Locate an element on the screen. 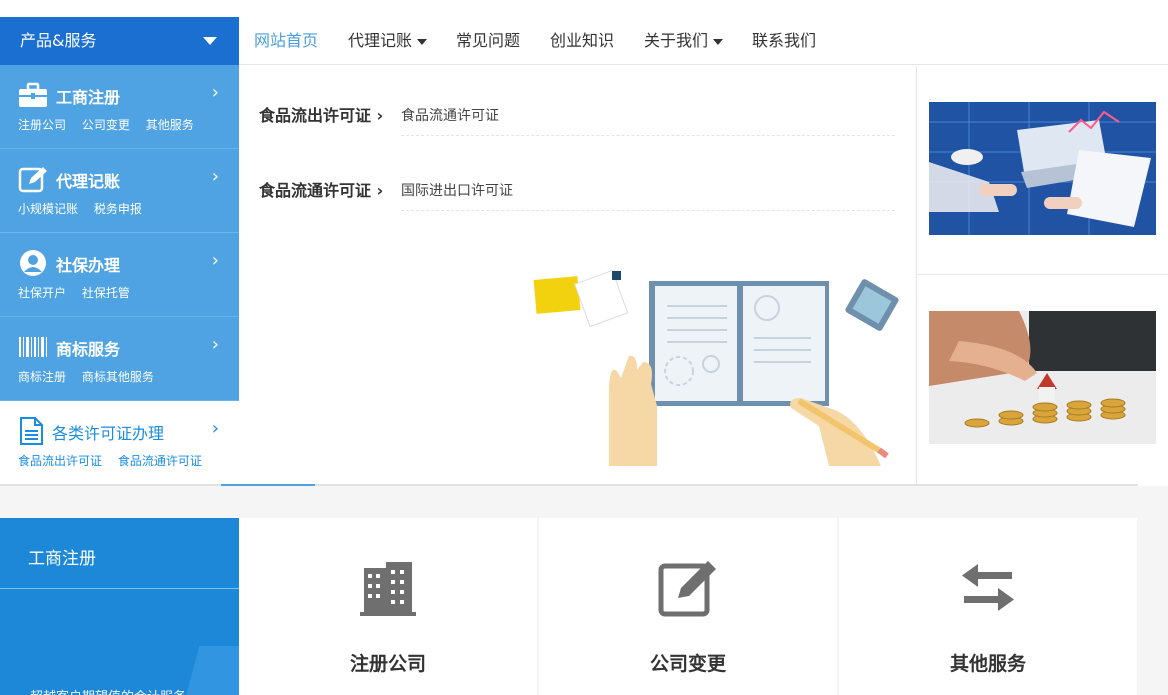  sidebar-sub-link: 公司变更 is located at coordinates (106, 125).